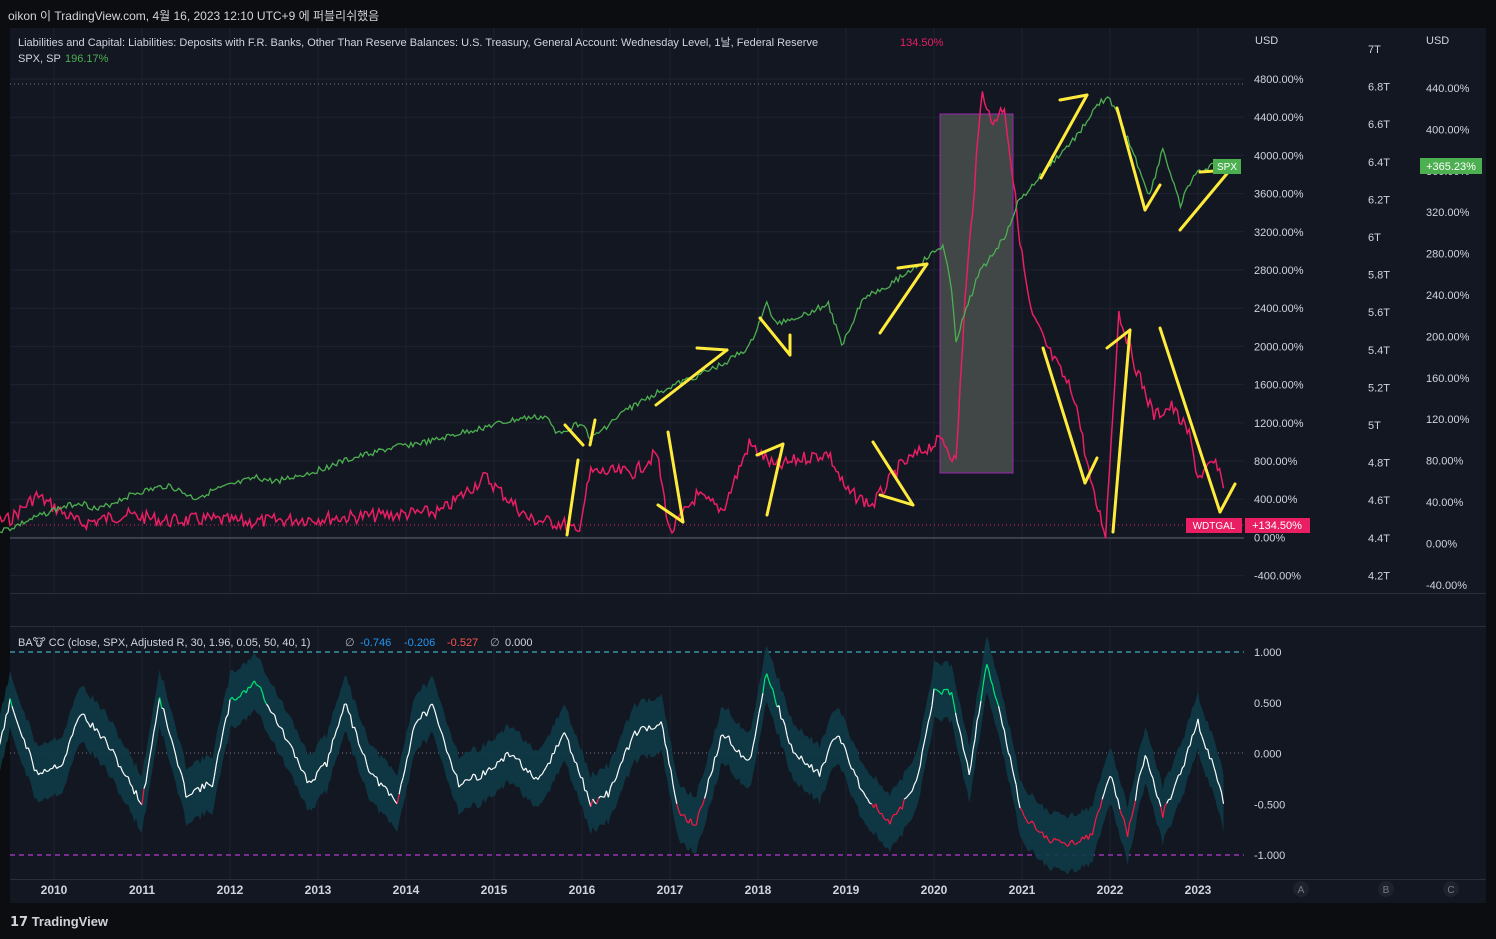 The width and height of the screenshot is (1496, 939). What do you see at coordinates (1269, 538) in the screenshot?
I see `pct-axis-tick: 0.00%` at bounding box center [1269, 538].